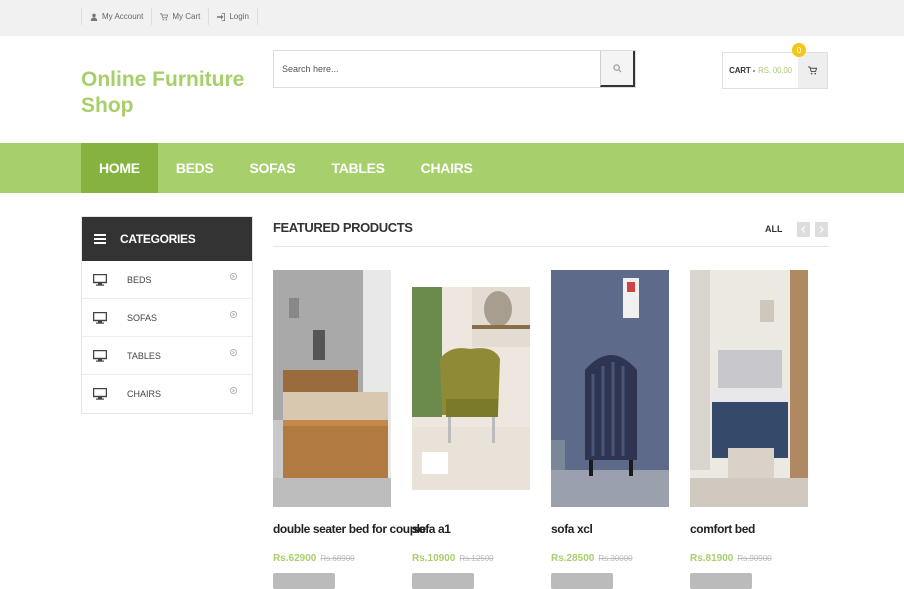 The image size is (904, 589). Describe the element at coordinates (482, 529) in the screenshot. I see `product-name: sofa a1` at that location.